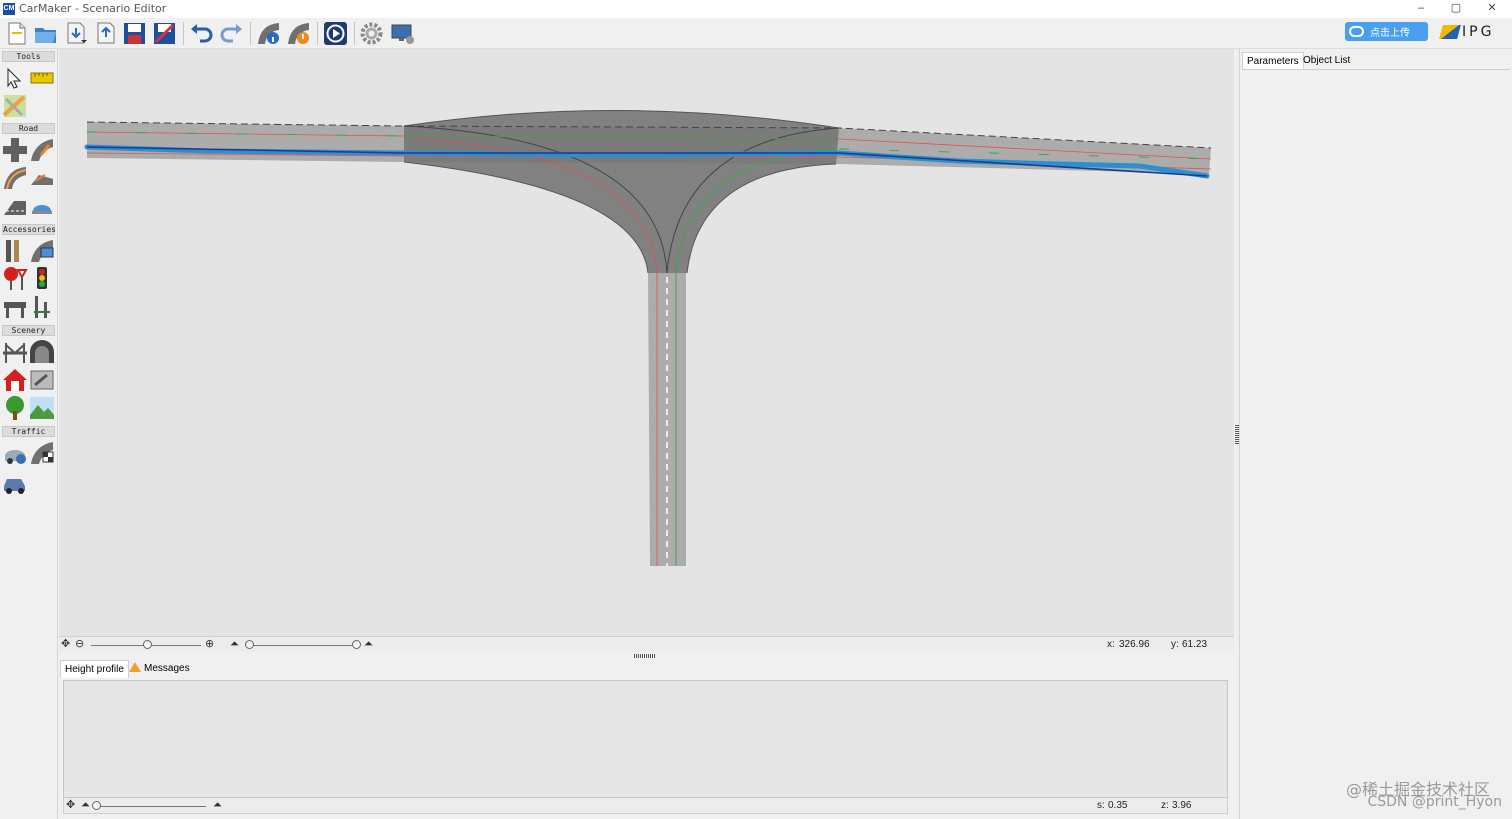  Describe the element at coordinates (15, 206) in the screenshot. I see `road-segment-icon` at that location.